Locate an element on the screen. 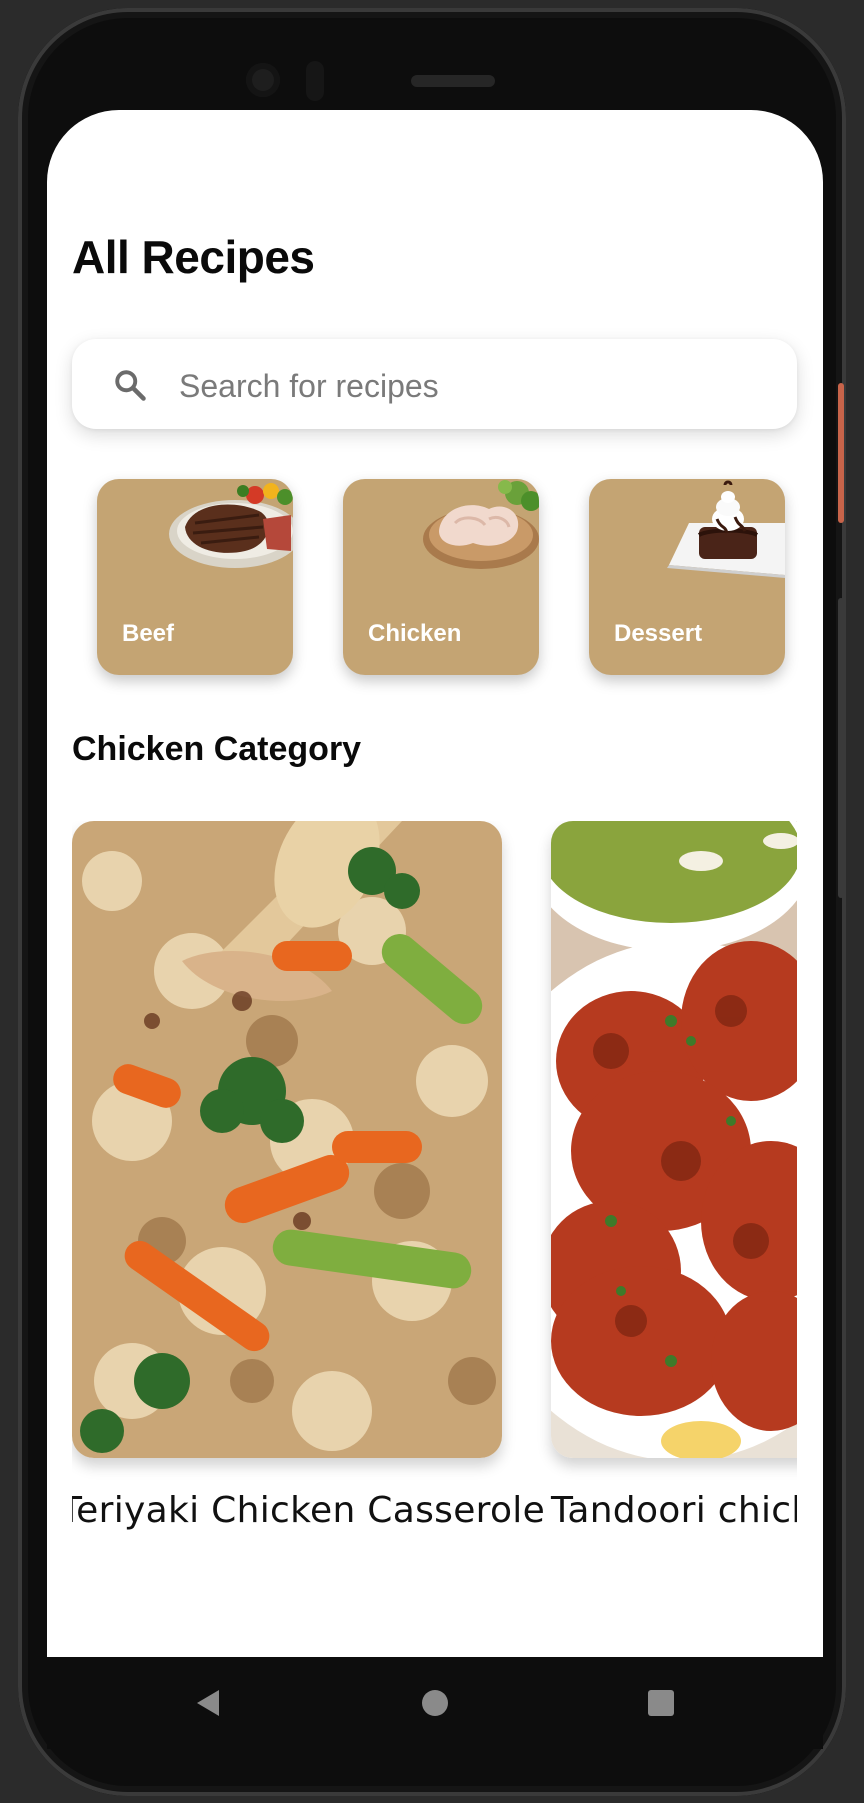 This screenshot has width=864, height=1803. volume-button is located at coordinates (841, 748).